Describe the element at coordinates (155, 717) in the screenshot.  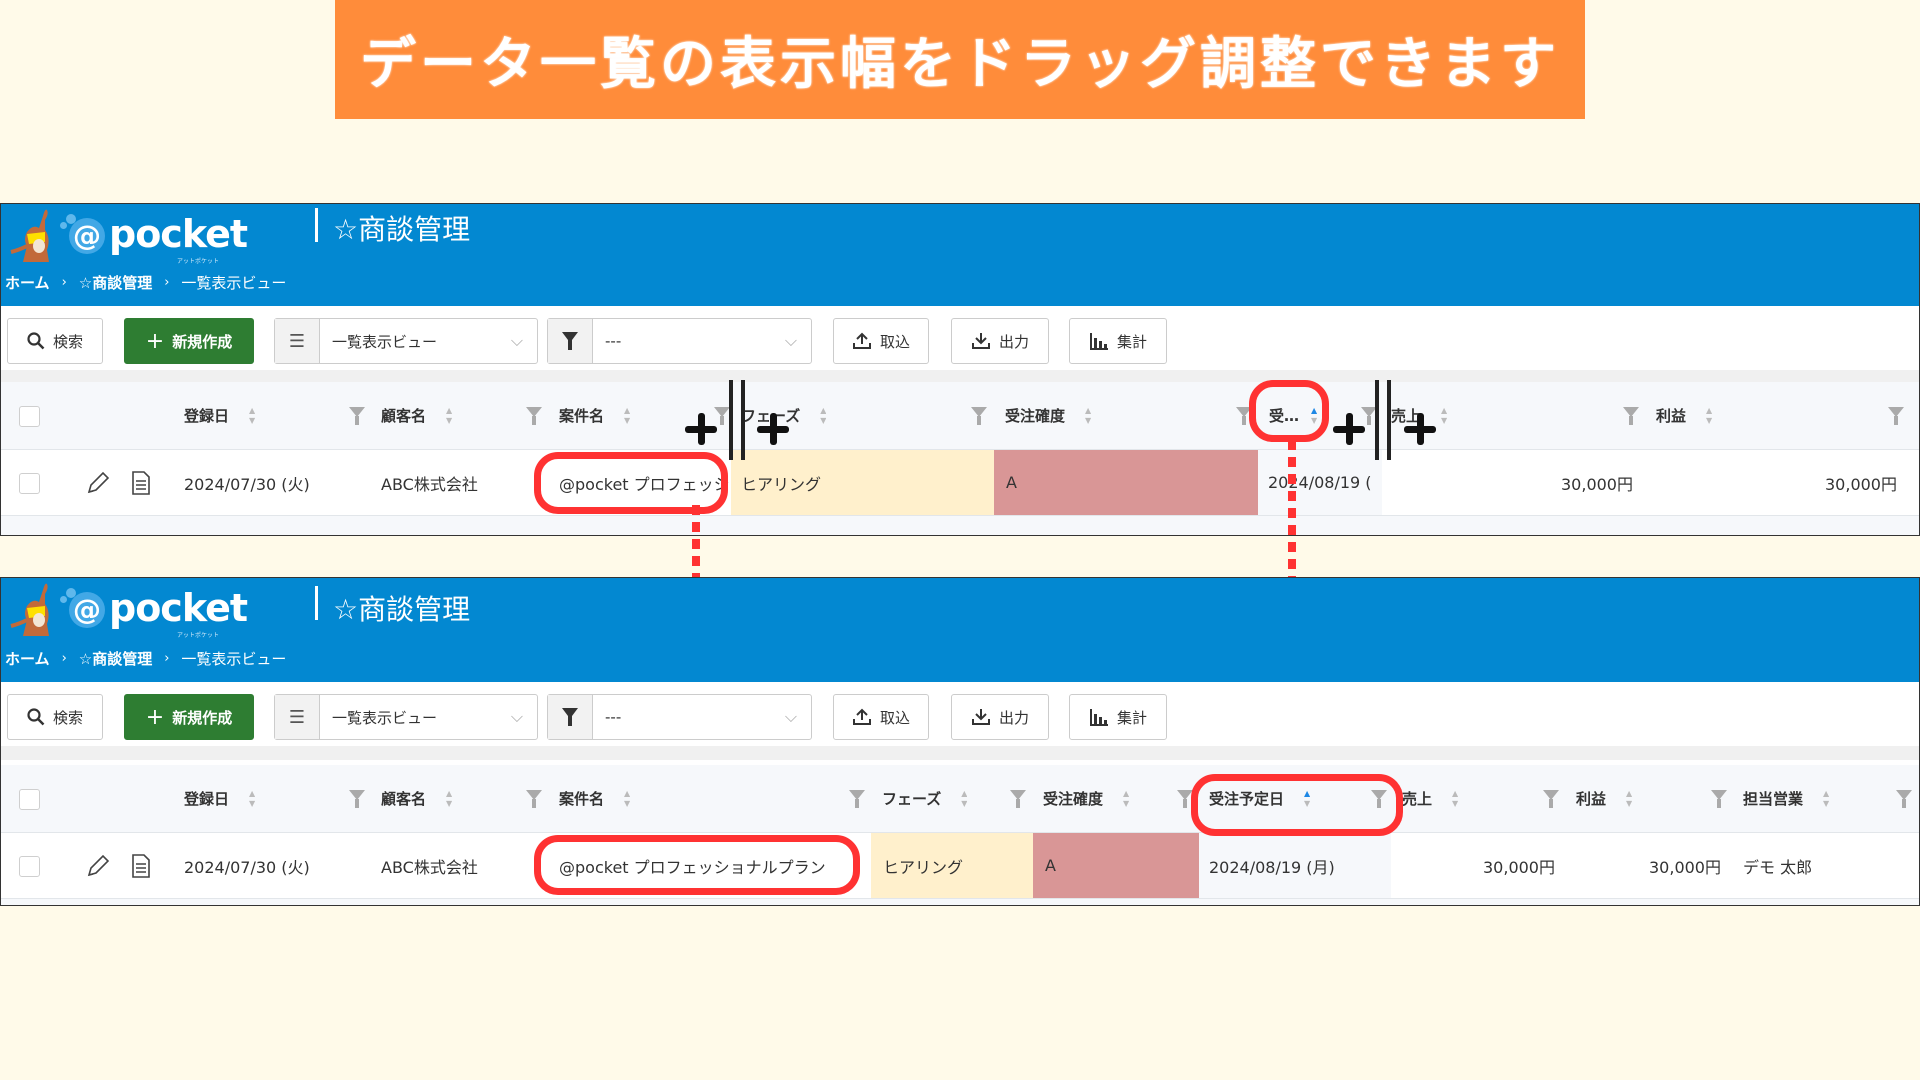
I see `plus-icon: +` at that location.